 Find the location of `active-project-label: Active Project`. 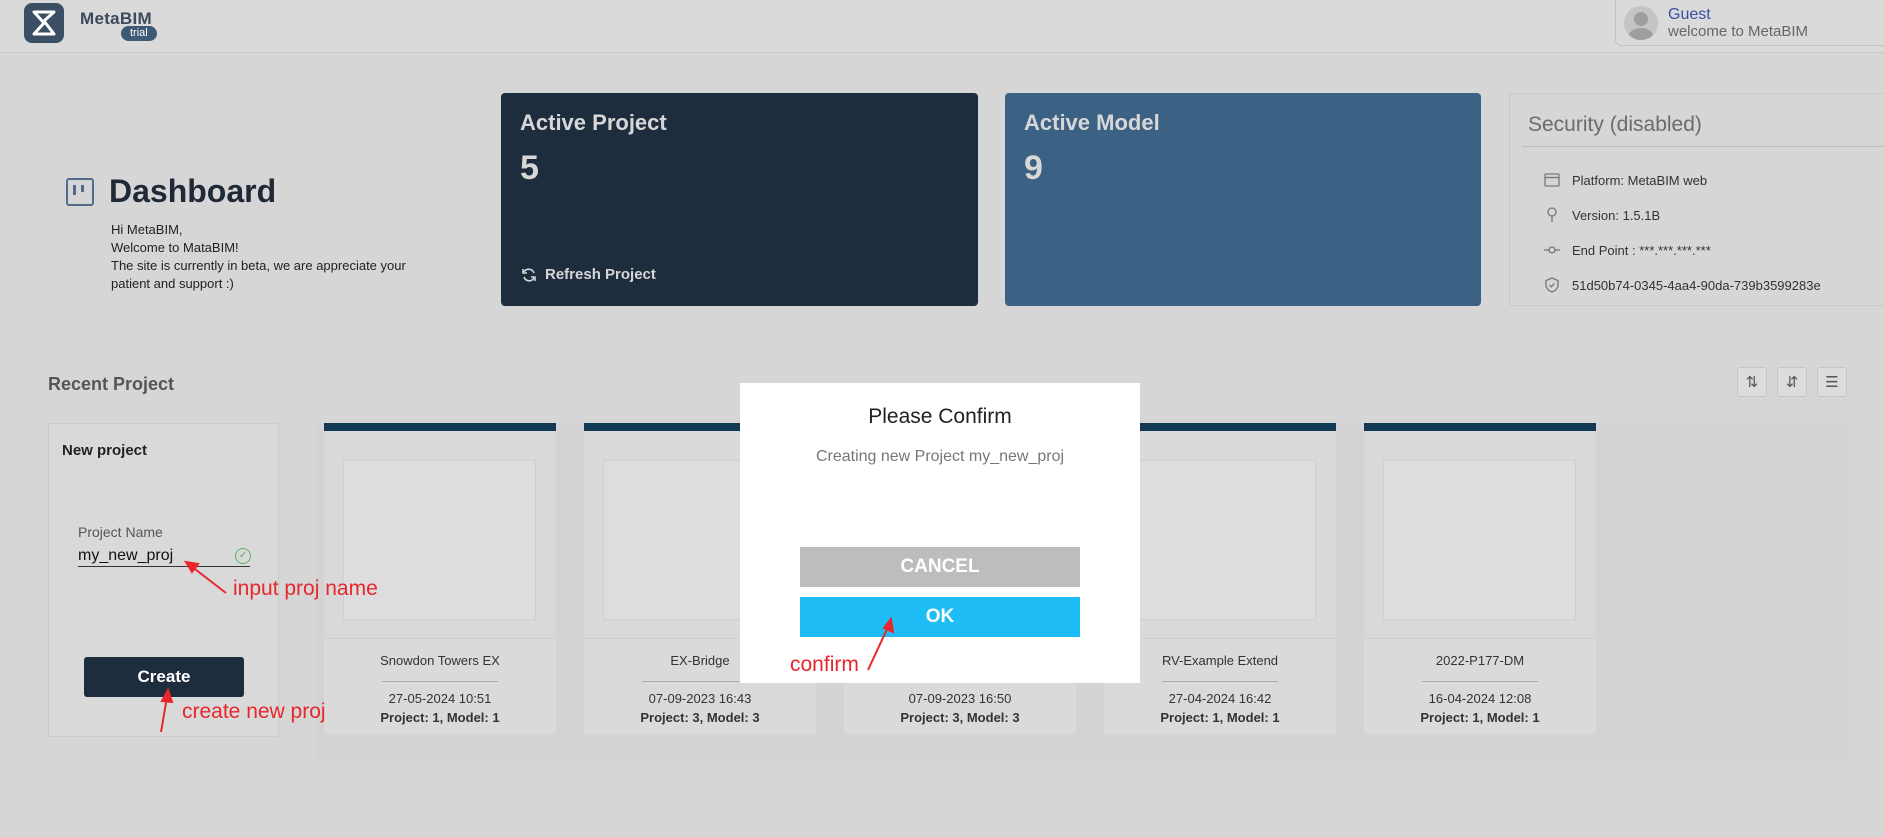

active-project-label: Active Project is located at coordinates (593, 122).